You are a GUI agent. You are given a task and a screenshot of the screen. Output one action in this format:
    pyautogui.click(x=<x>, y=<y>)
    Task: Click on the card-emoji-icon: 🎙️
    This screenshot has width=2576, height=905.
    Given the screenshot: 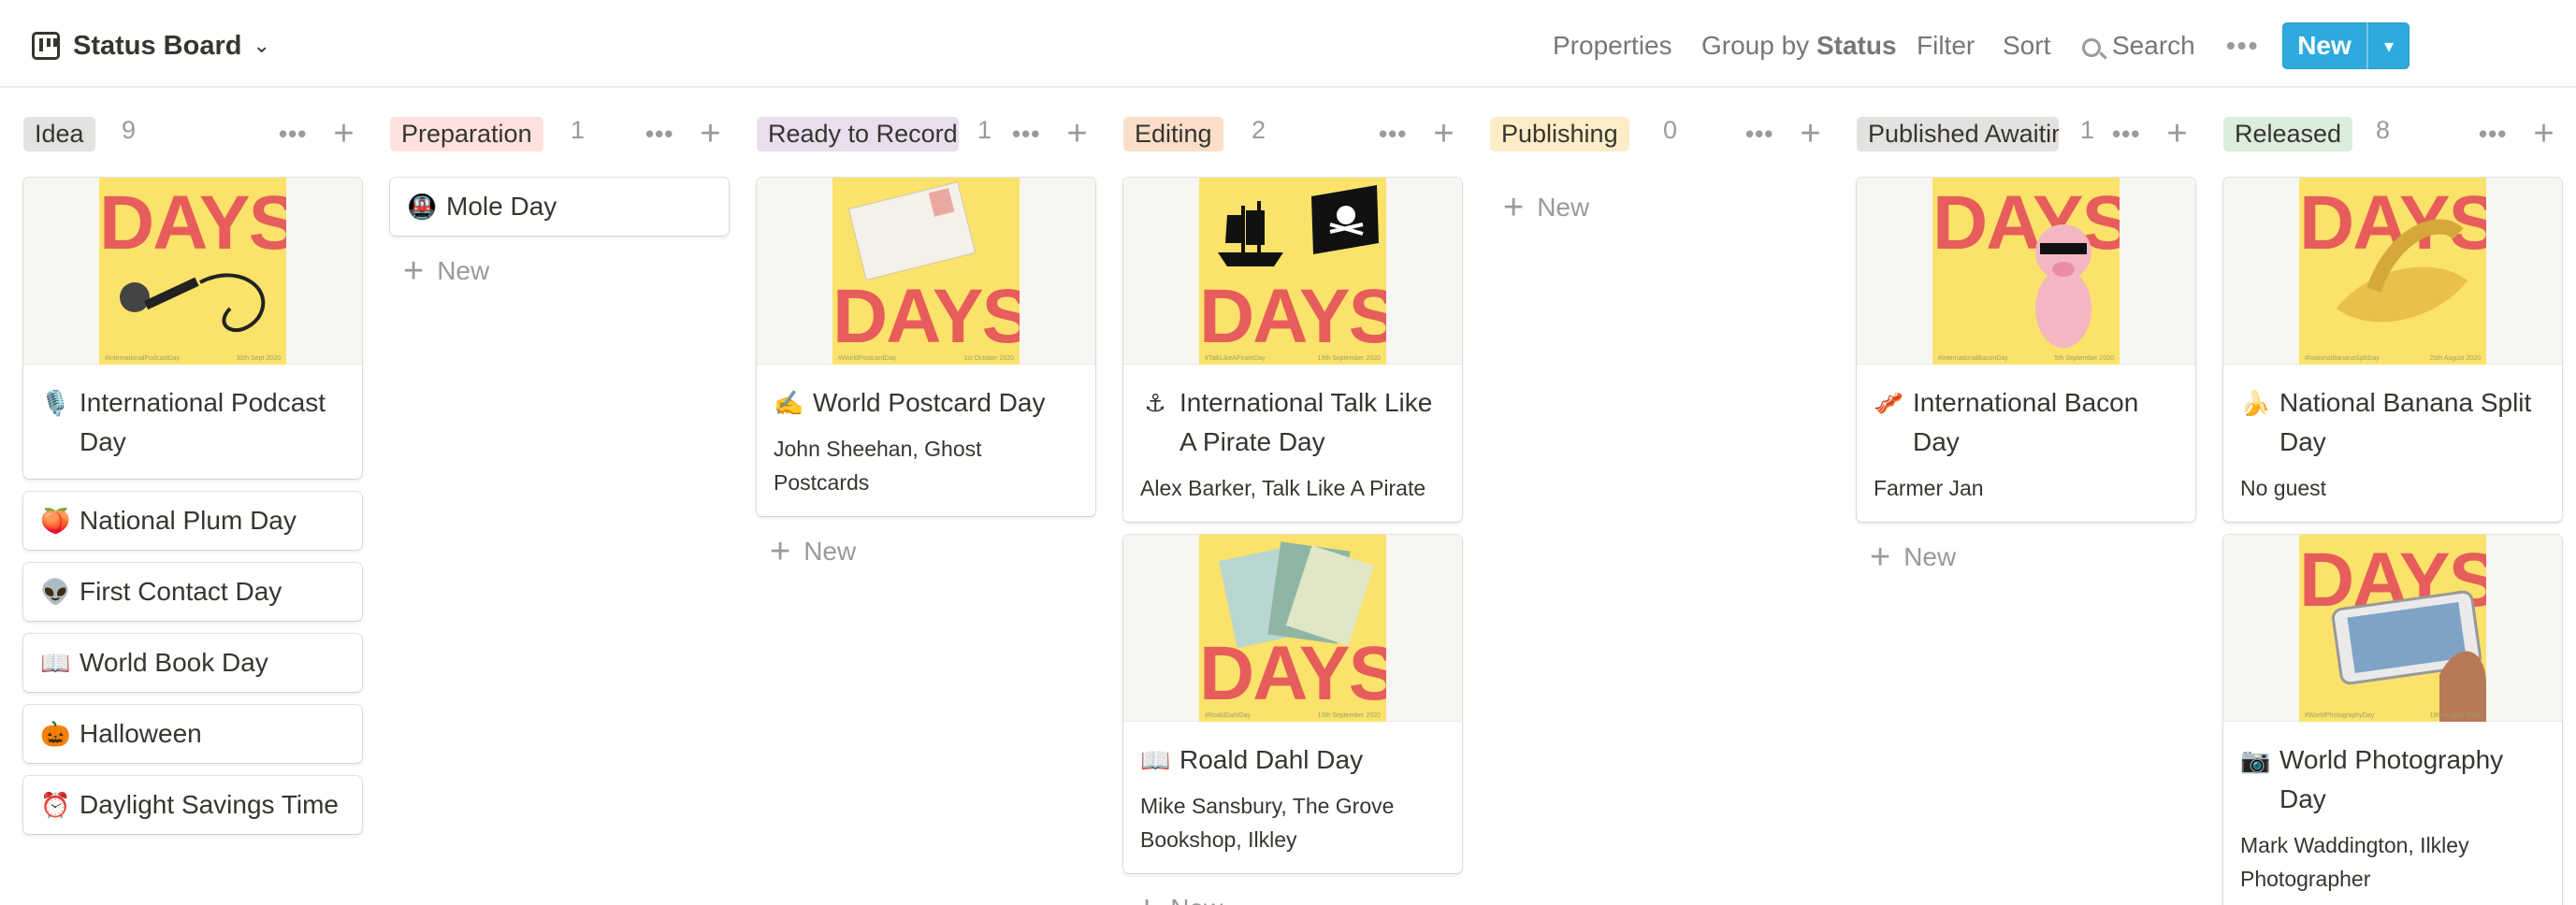 What is the action you would take?
    pyautogui.click(x=55, y=403)
    